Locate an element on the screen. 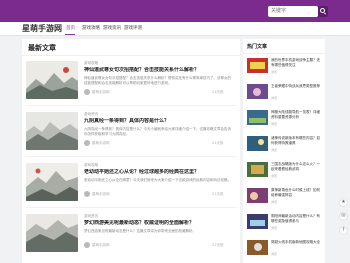 The image size is (350, 263). section-title: 最新文章 is located at coordinates (42, 48).